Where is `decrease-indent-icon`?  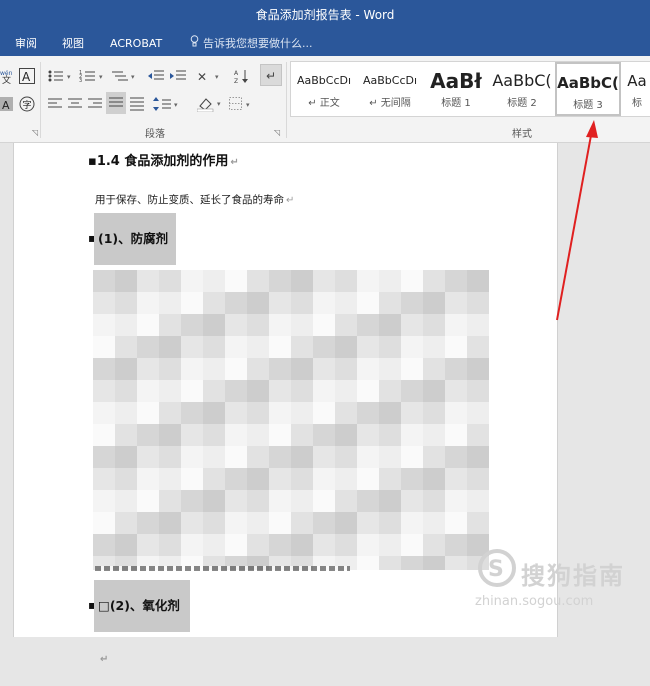 decrease-indent-icon is located at coordinates (156, 76).